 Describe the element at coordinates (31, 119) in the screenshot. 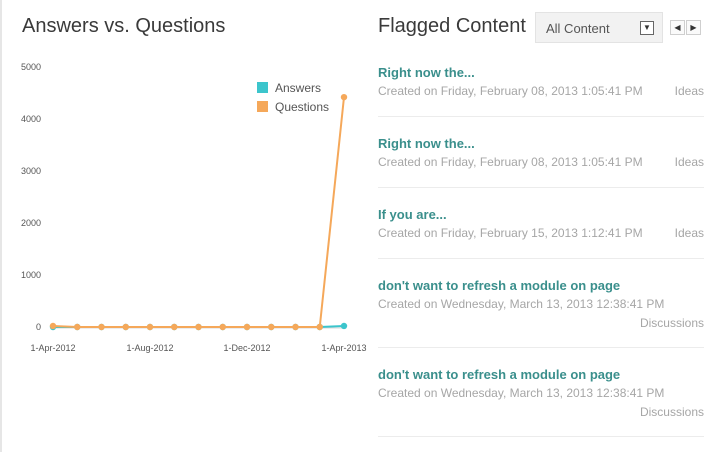

I see `y-tick-label: 4000` at that location.